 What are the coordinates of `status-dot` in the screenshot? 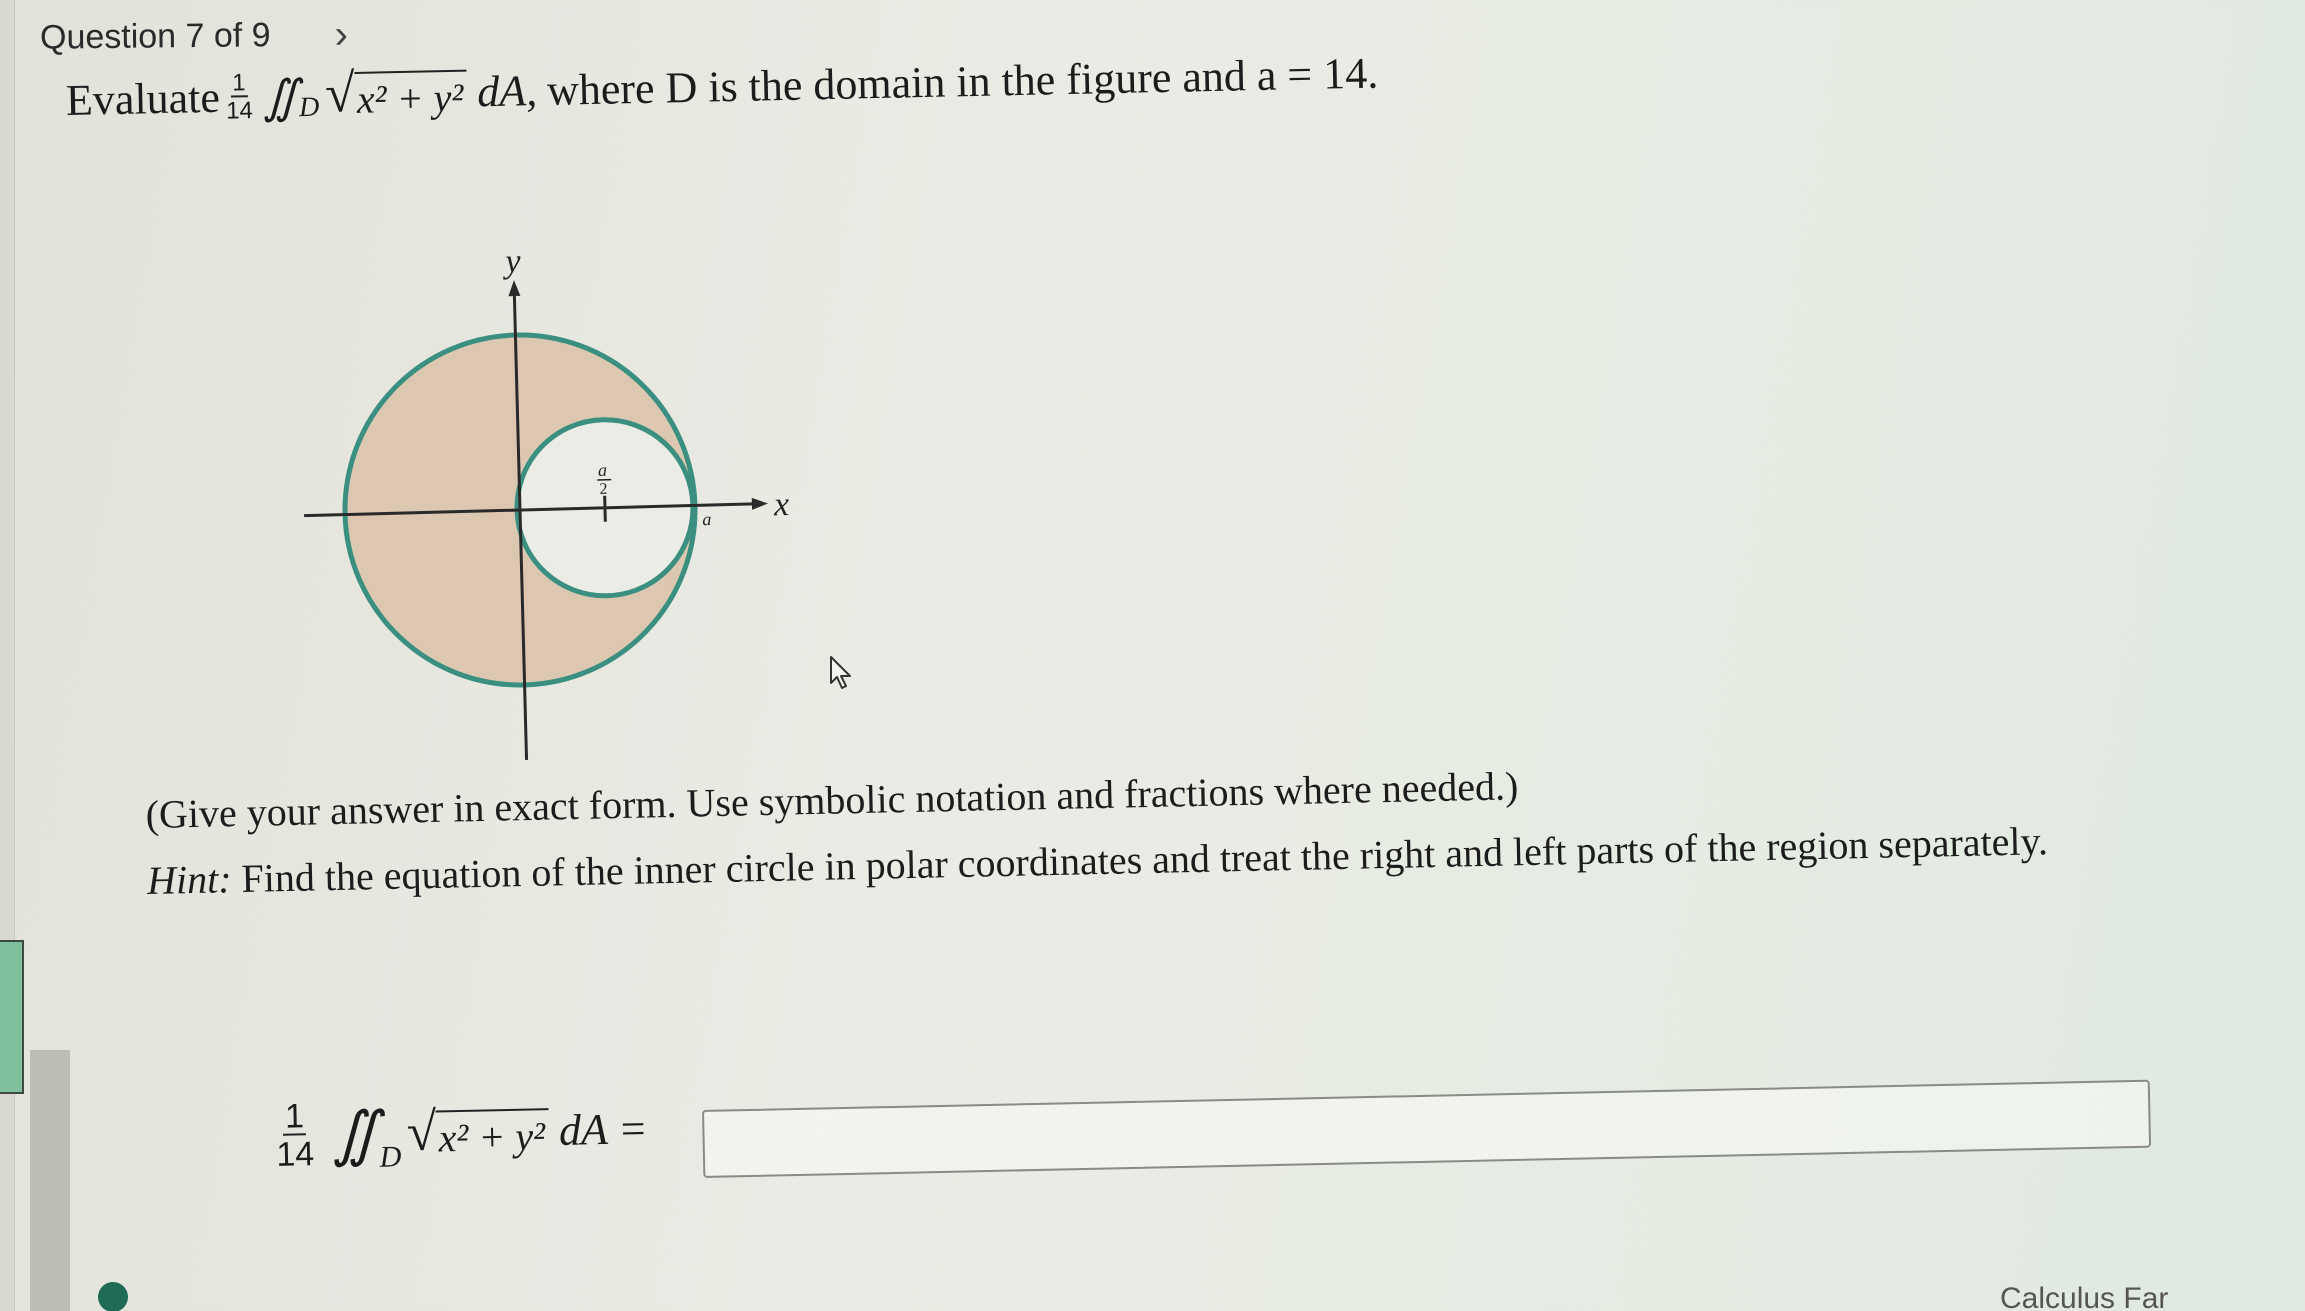 It's located at (113, 1296).